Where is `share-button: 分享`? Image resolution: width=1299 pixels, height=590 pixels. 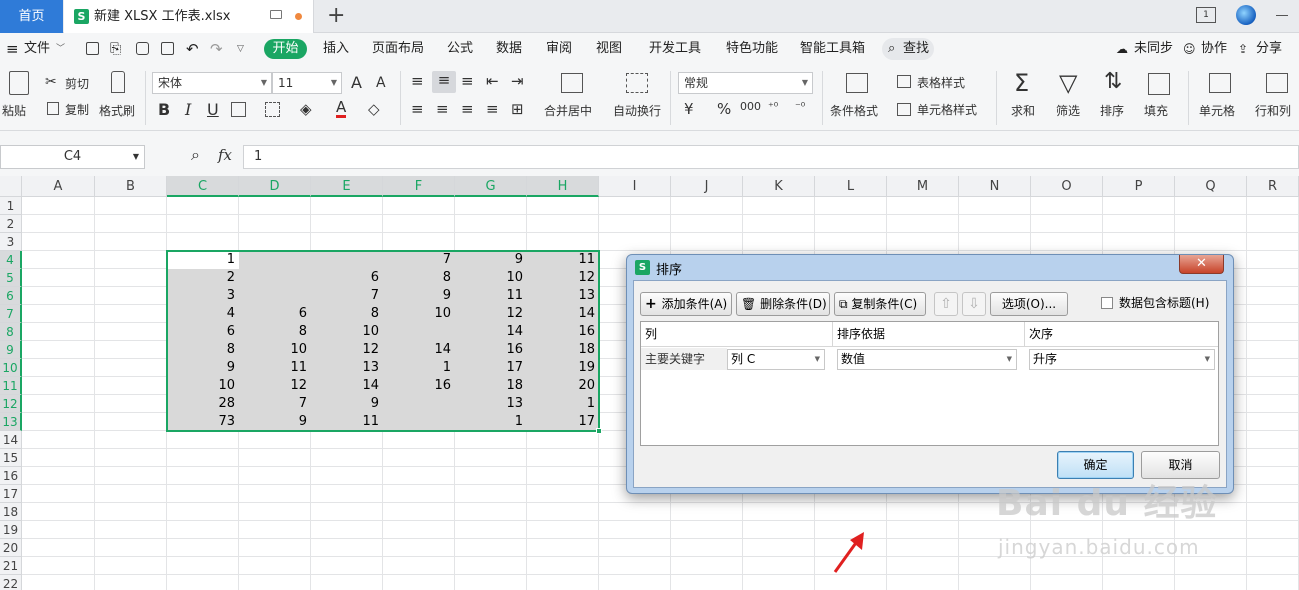 share-button: 分享 is located at coordinates (1269, 49).